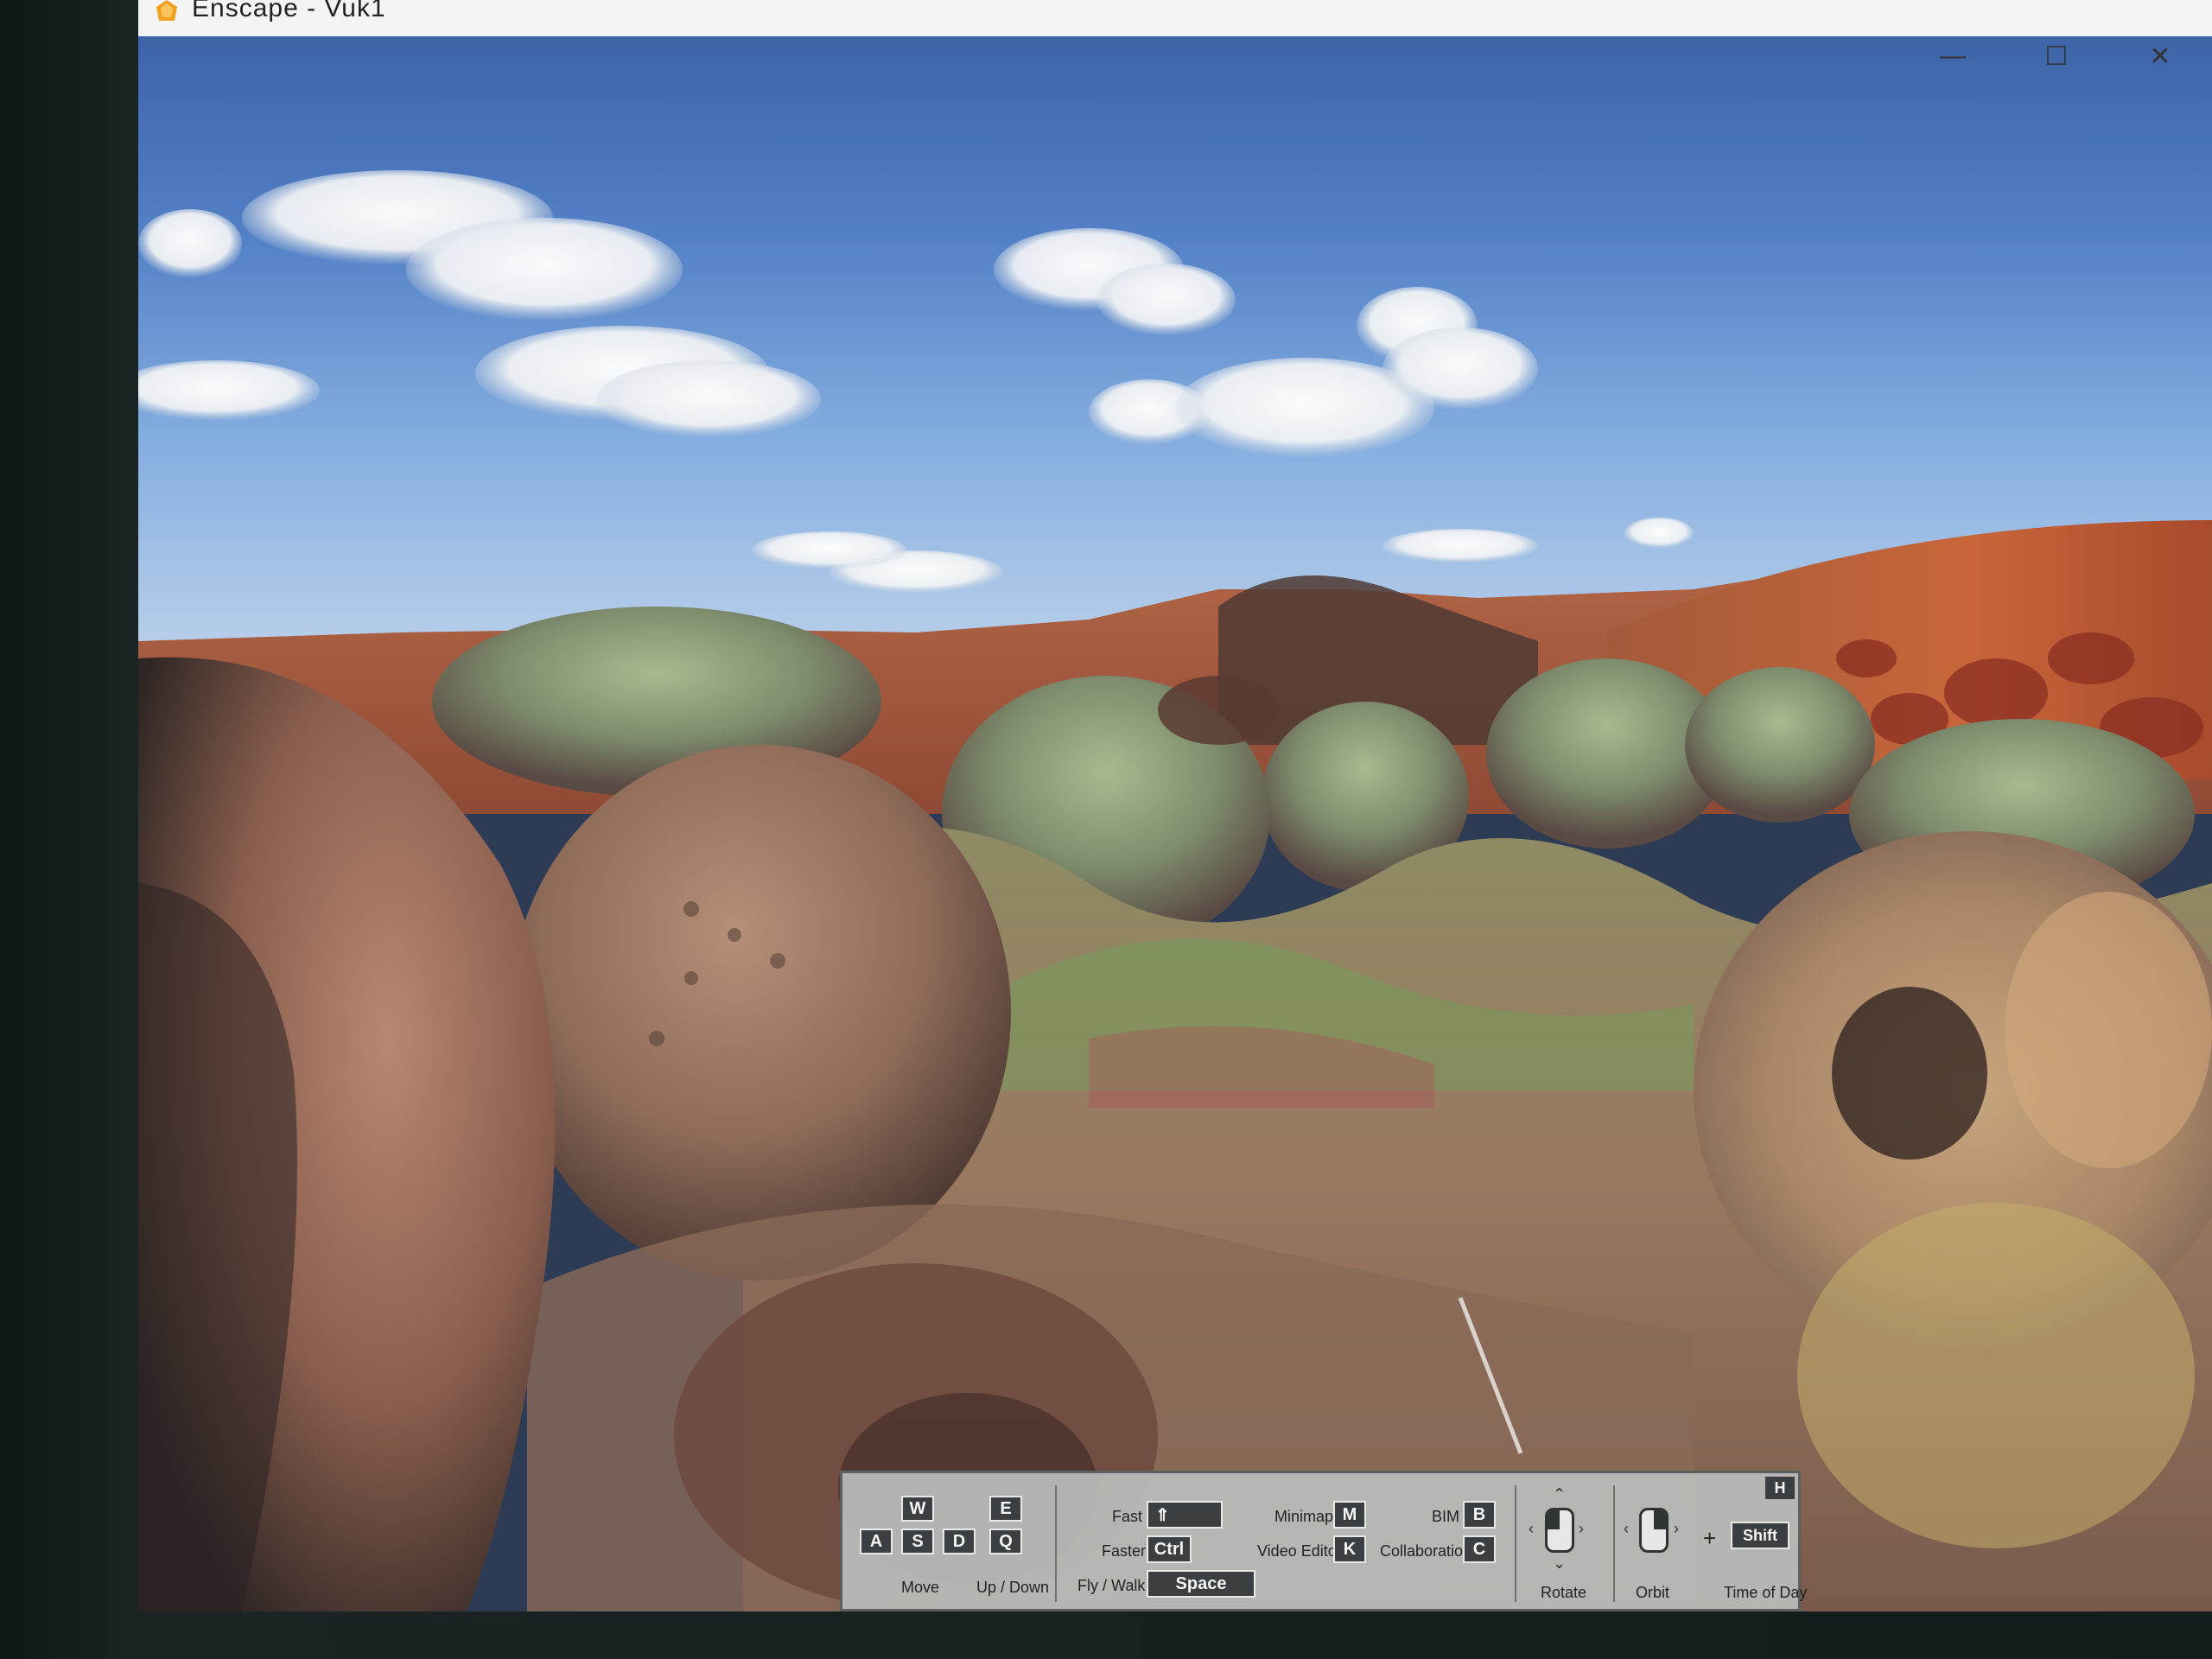 Image resolution: width=2212 pixels, height=1659 pixels. Describe the element at coordinates (1349, 1549) in the screenshot. I see `key-k: K` at that location.